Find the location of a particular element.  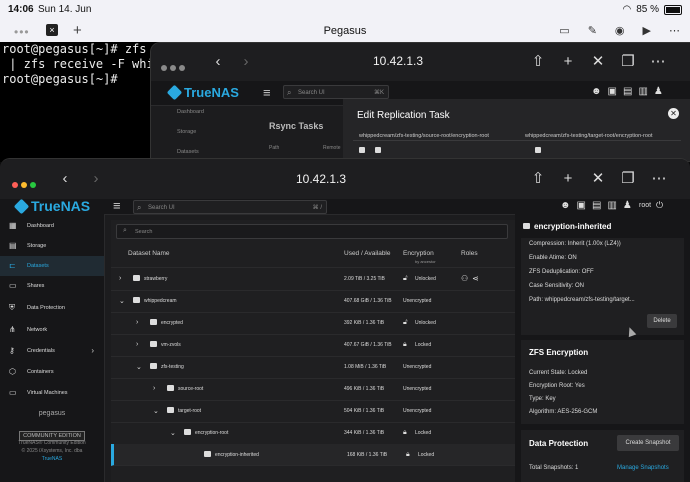

back-nav-storage: Storage is located at coordinates (186, 132).